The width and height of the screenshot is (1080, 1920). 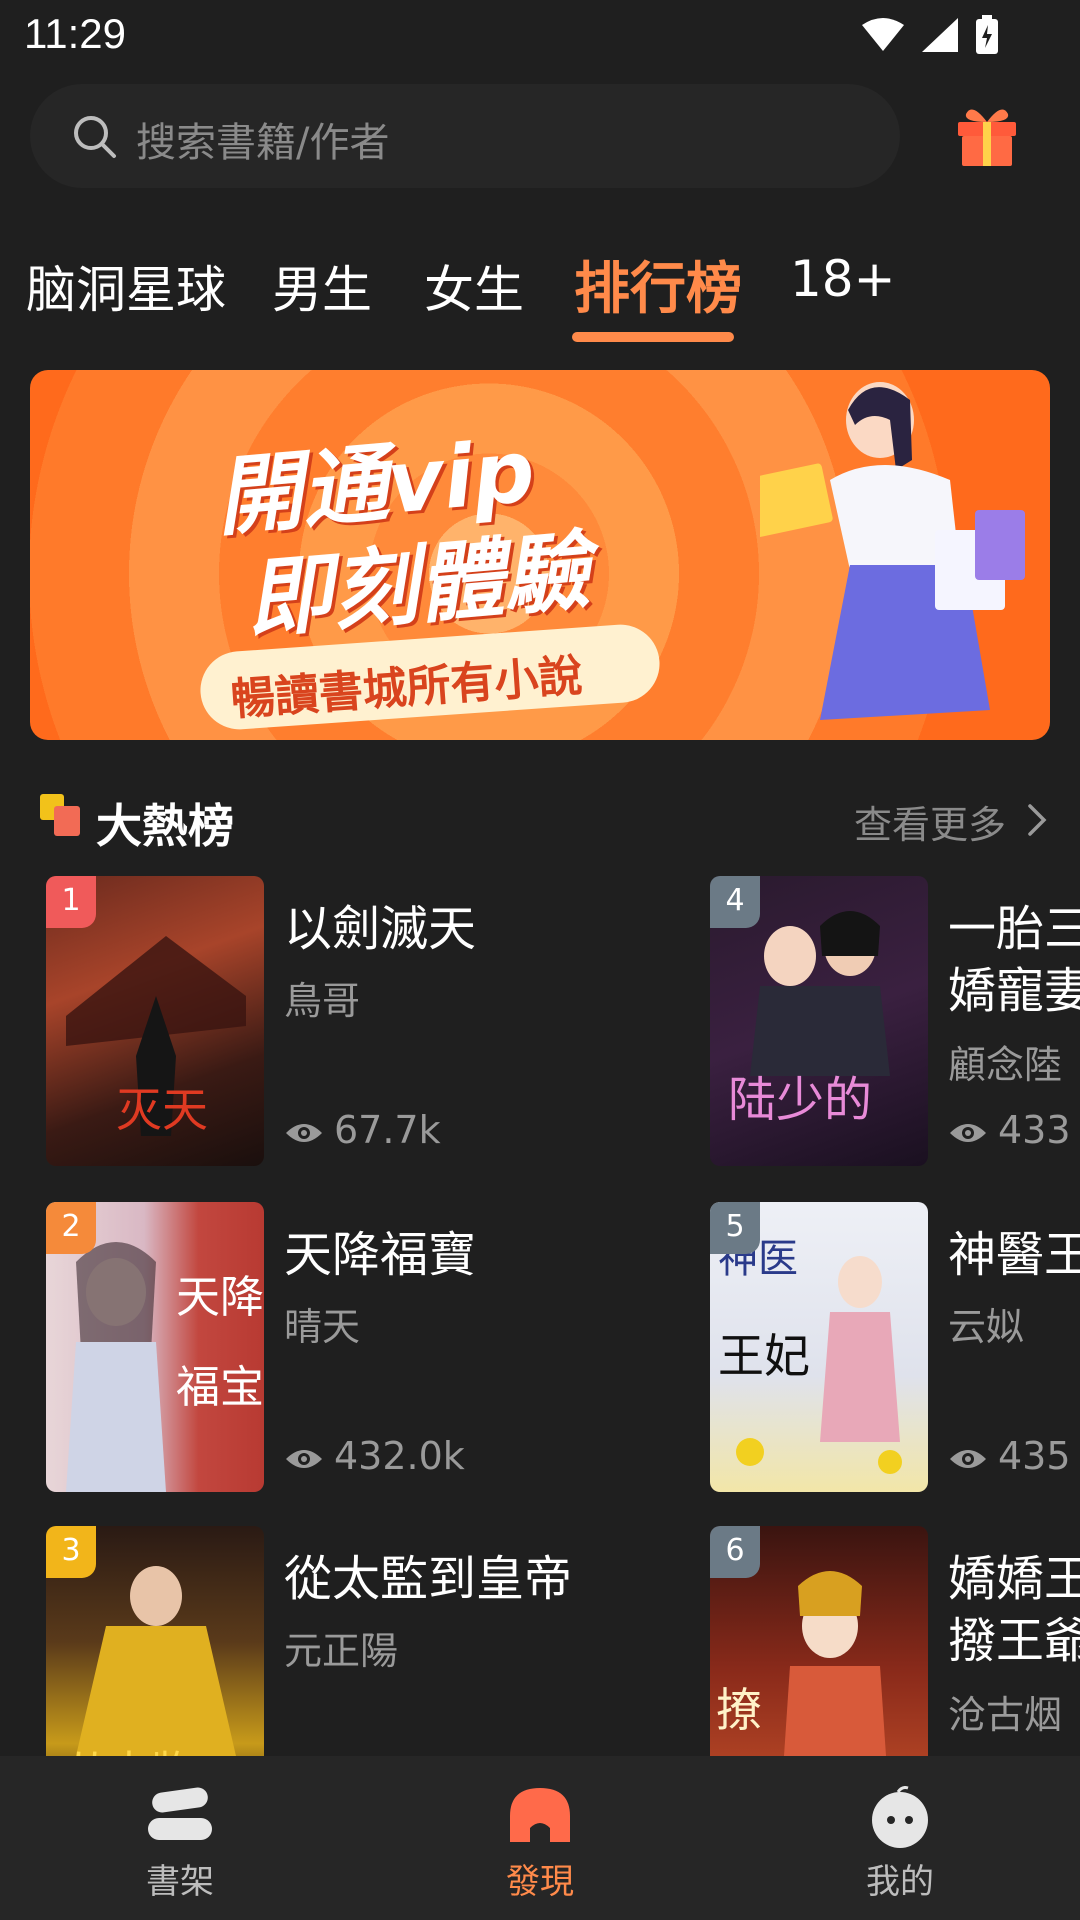 What do you see at coordinates (71, 1552) in the screenshot?
I see `rank-badge: 3` at bounding box center [71, 1552].